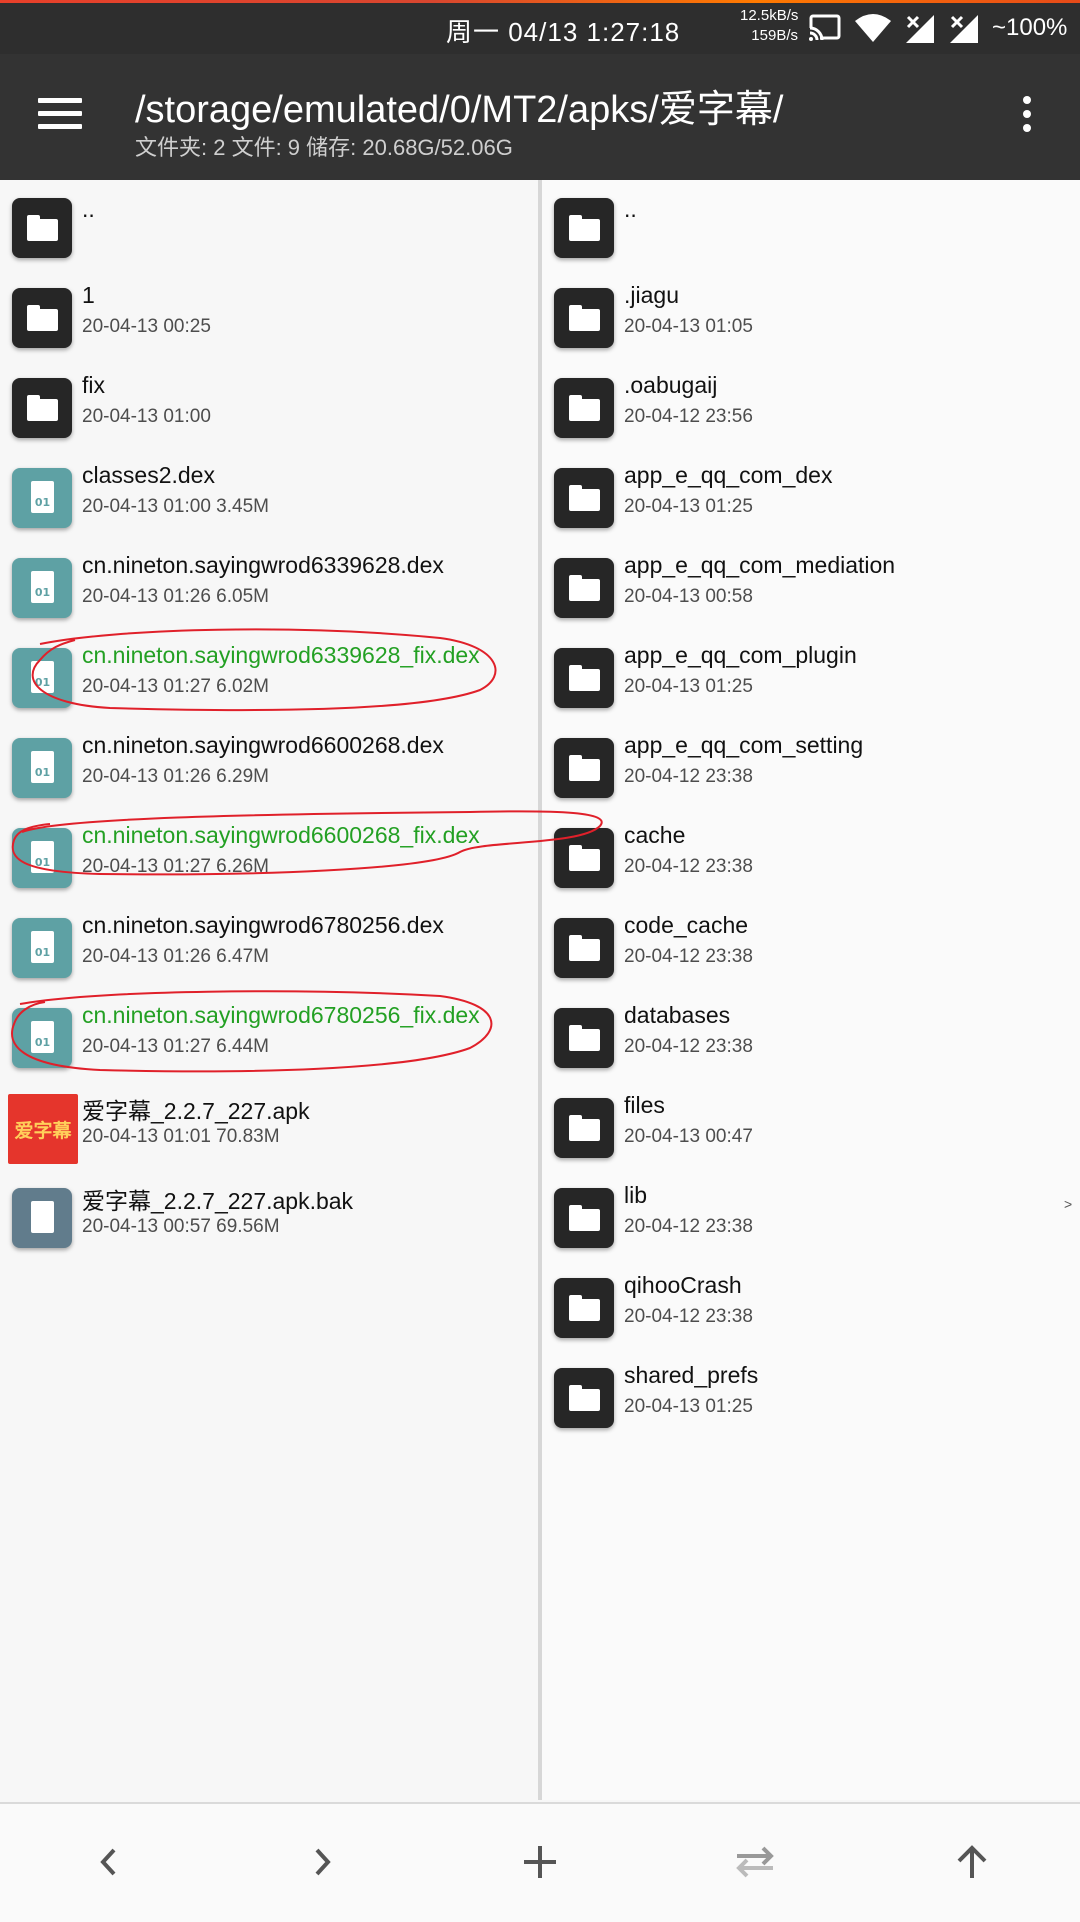  What do you see at coordinates (740, 655) in the screenshot?
I see `file-name: app_e_qq_com_plugin` at bounding box center [740, 655].